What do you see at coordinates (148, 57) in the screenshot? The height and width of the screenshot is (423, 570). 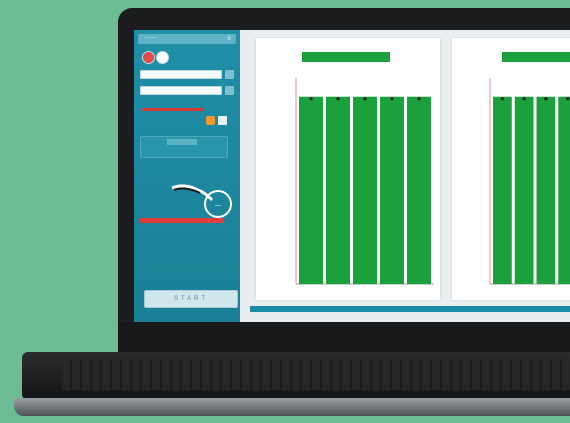 I see `power-button` at bounding box center [148, 57].